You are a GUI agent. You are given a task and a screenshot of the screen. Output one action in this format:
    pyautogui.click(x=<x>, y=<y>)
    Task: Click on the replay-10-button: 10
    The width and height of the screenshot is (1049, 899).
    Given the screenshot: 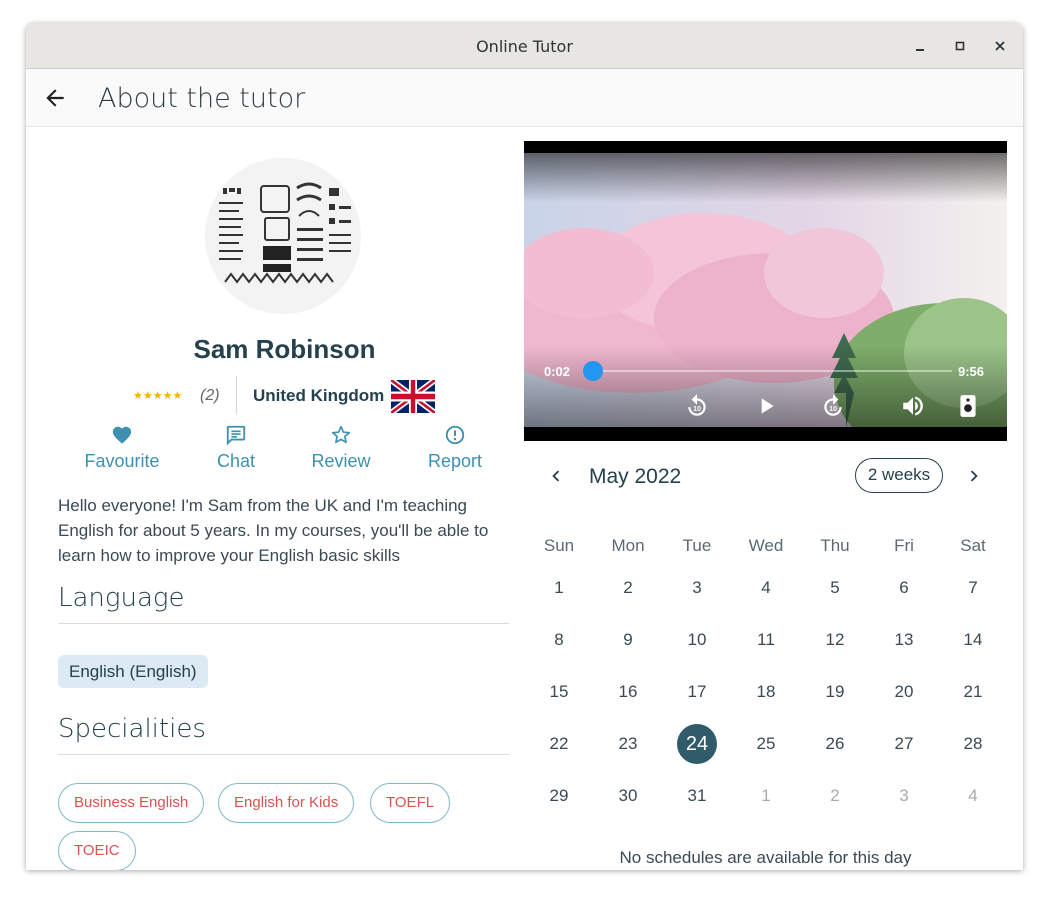 What is the action you would take?
    pyautogui.click(x=697, y=406)
    